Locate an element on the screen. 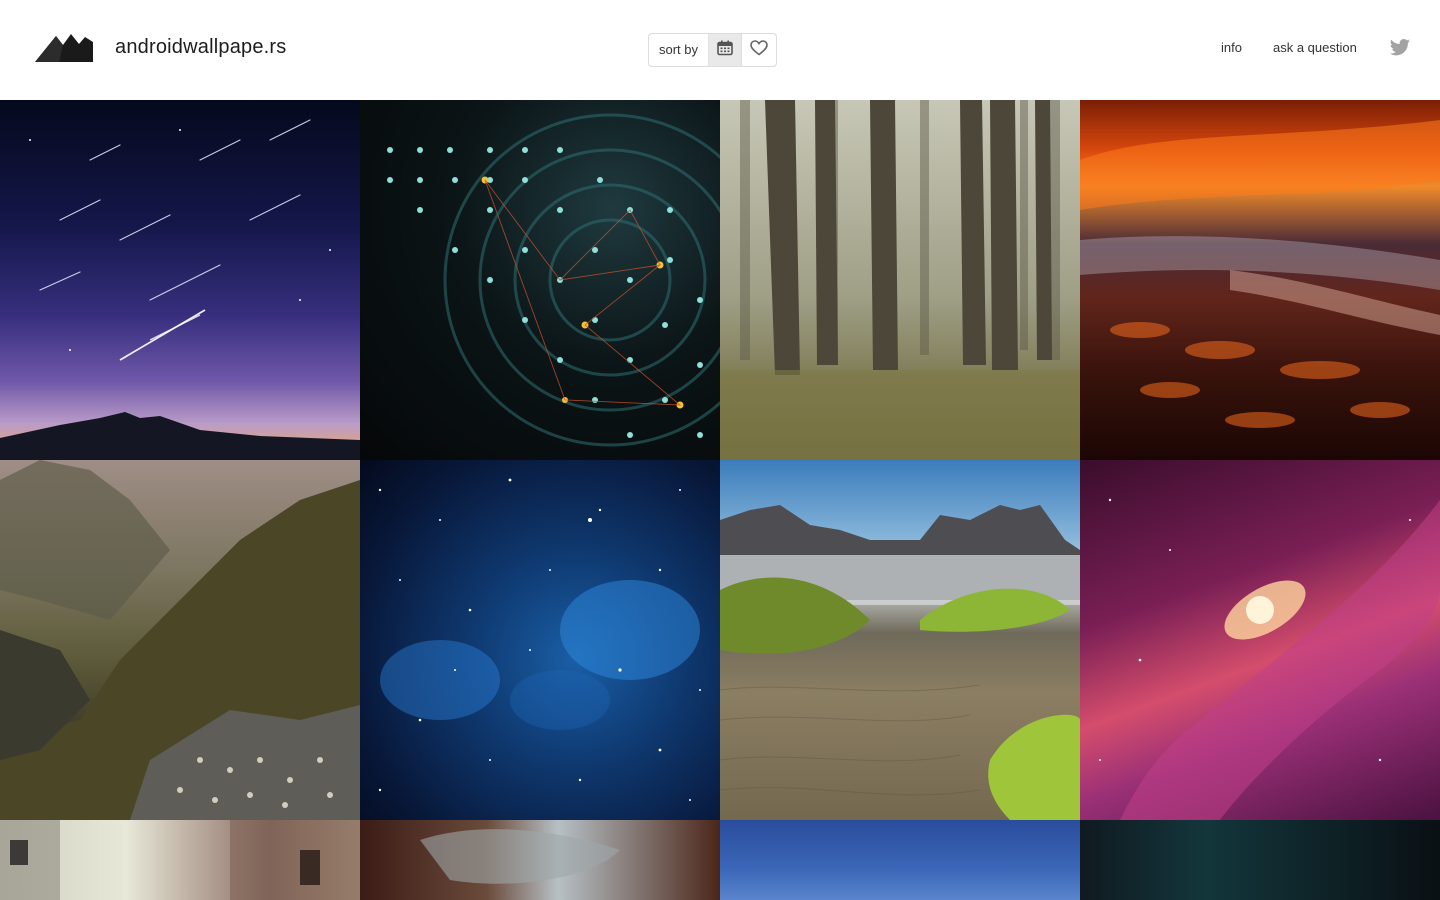 The image size is (1440, 900). heart-icon is located at coordinates (758, 50).